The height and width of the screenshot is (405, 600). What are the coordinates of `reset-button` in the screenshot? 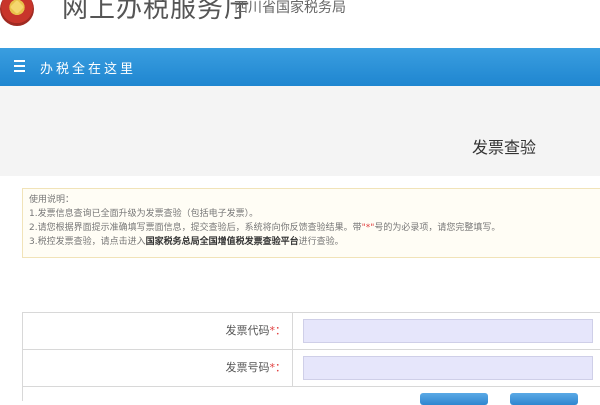 It's located at (544, 399).